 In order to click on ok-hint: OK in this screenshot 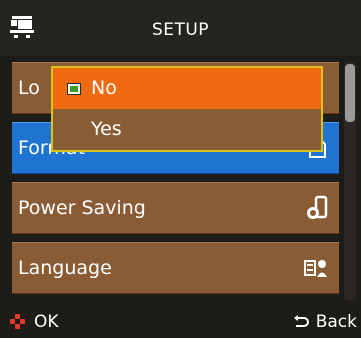, I will do `click(34, 322)`.